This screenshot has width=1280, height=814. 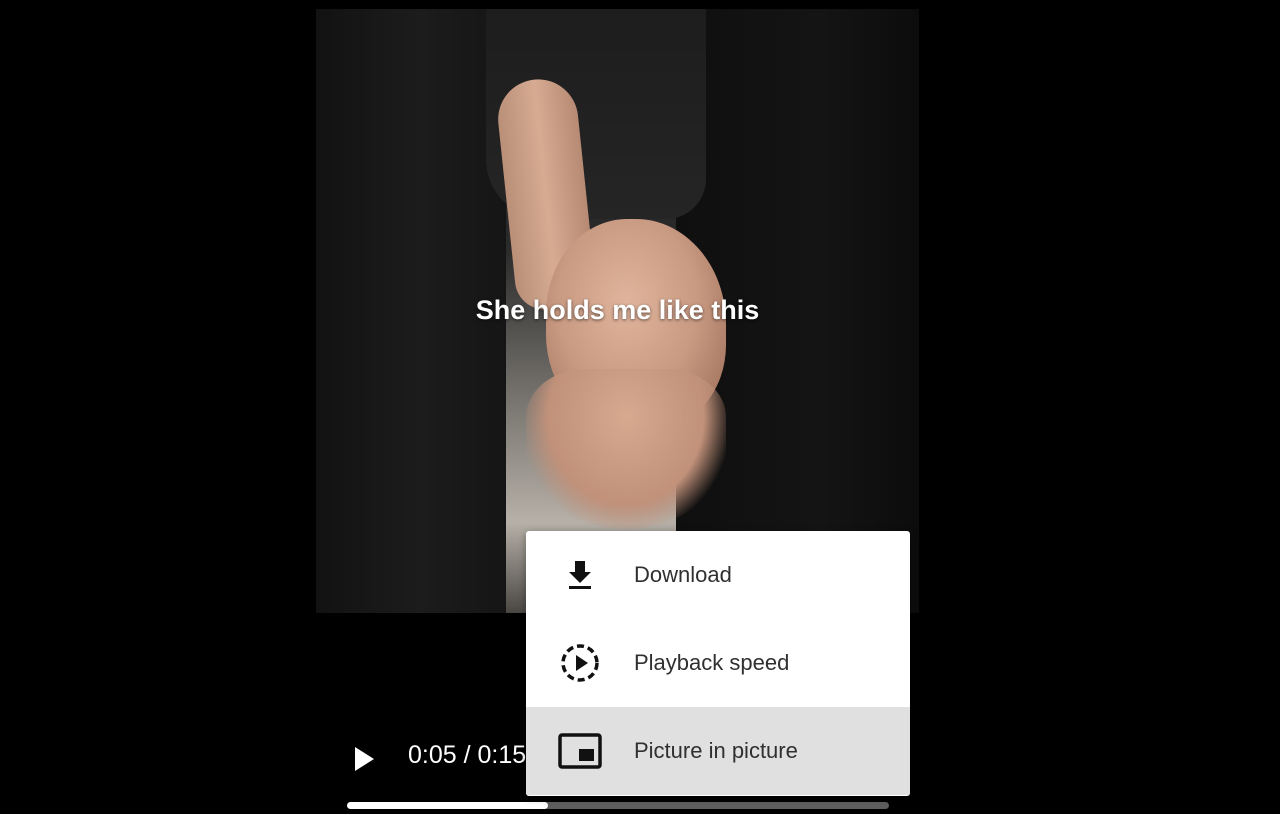 What do you see at coordinates (626, 449) in the screenshot?
I see `video-fingers` at bounding box center [626, 449].